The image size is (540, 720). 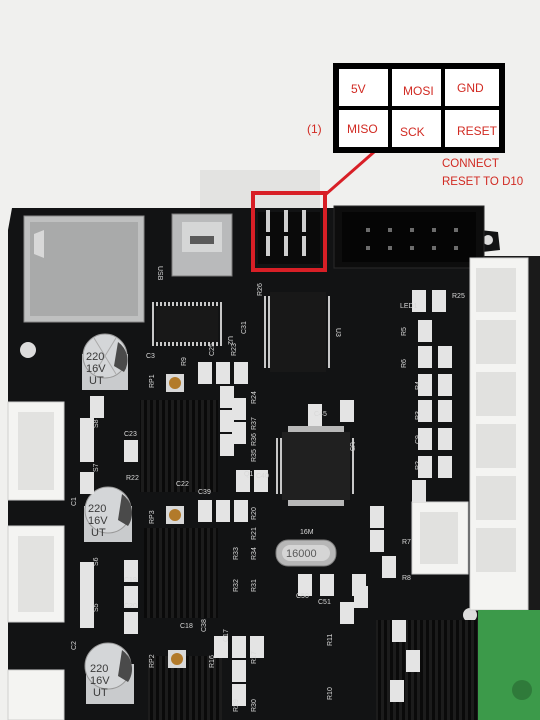 What do you see at coordinates (254, 513) in the screenshot?
I see `silk-r20: R20` at bounding box center [254, 513].